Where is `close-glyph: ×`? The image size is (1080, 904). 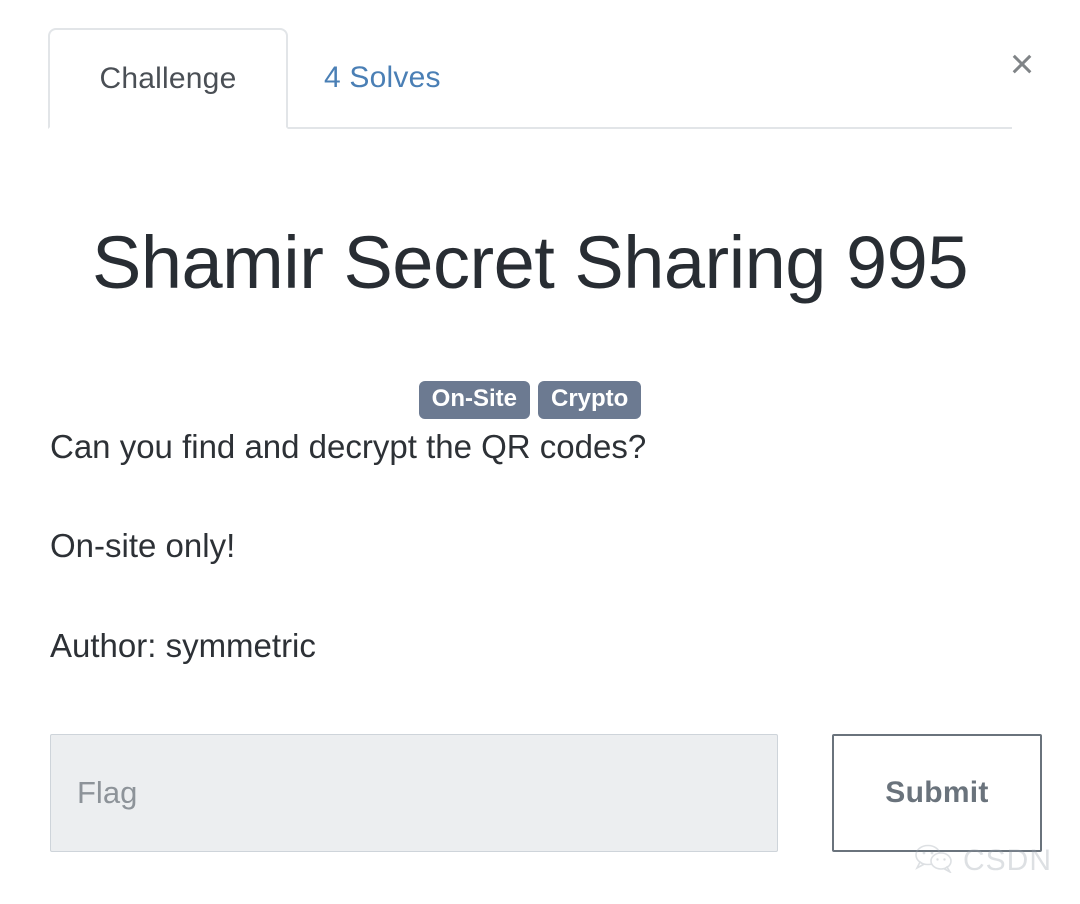
close-glyph: × is located at coordinates (1022, 63).